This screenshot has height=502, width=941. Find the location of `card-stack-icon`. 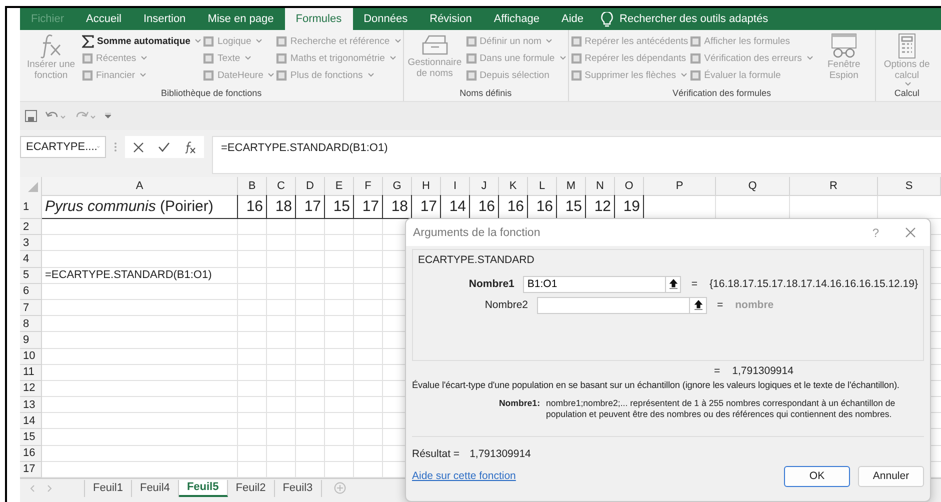

card-stack-icon is located at coordinates (434, 45).